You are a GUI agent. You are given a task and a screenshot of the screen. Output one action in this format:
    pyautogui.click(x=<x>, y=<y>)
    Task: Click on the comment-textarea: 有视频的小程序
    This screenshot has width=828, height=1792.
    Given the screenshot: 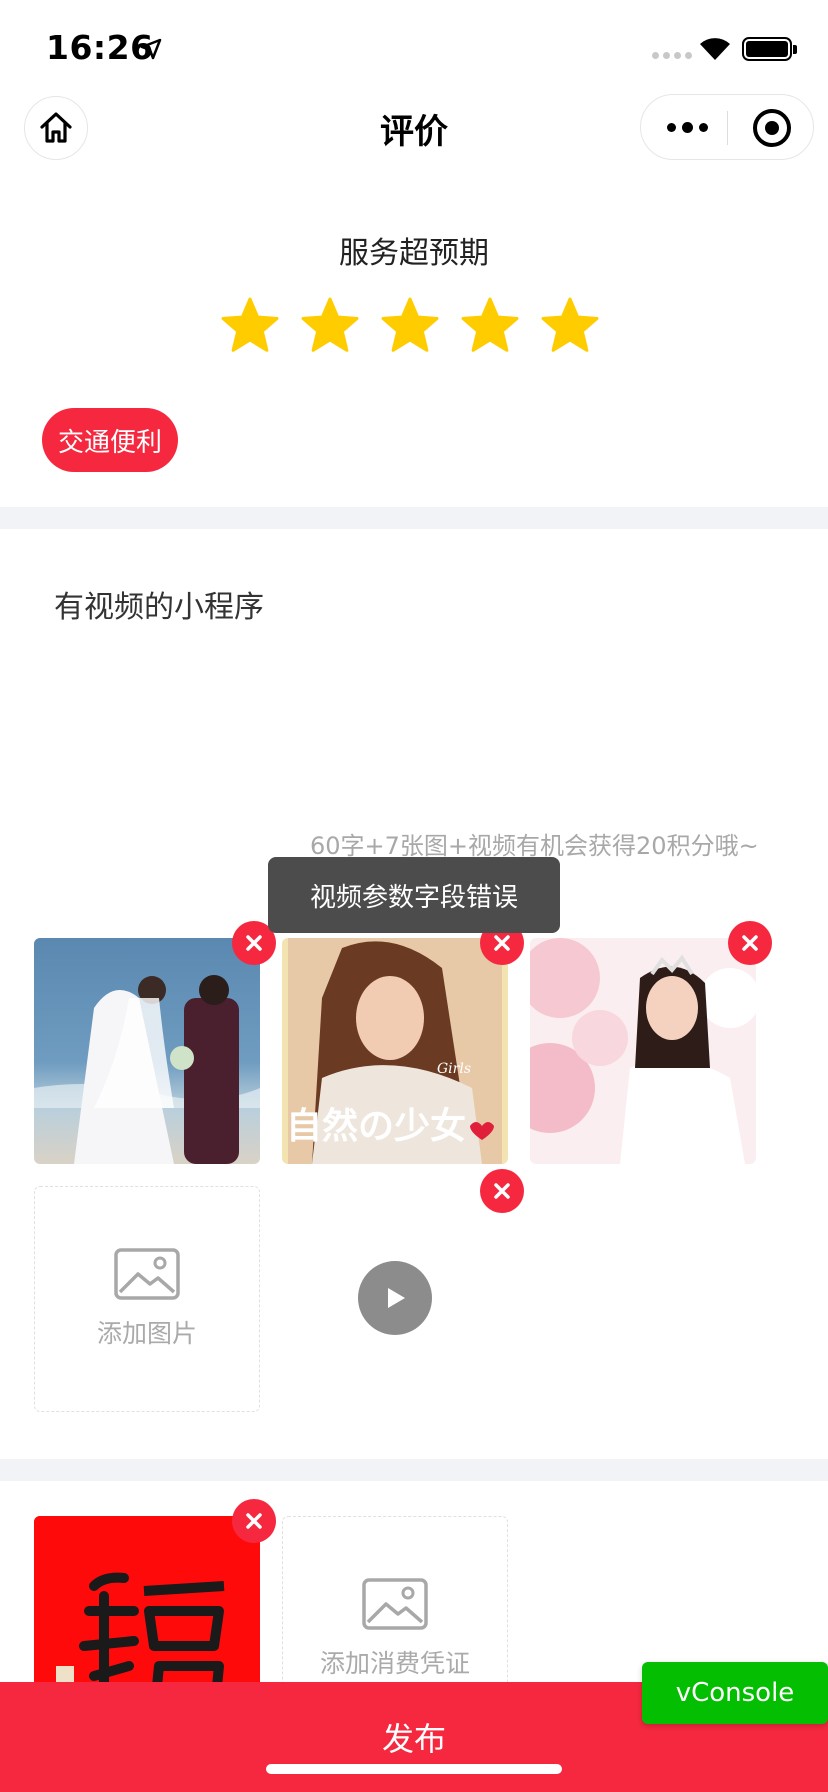 What is the action you would take?
    pyautogui.click(x=159, y=604)
    